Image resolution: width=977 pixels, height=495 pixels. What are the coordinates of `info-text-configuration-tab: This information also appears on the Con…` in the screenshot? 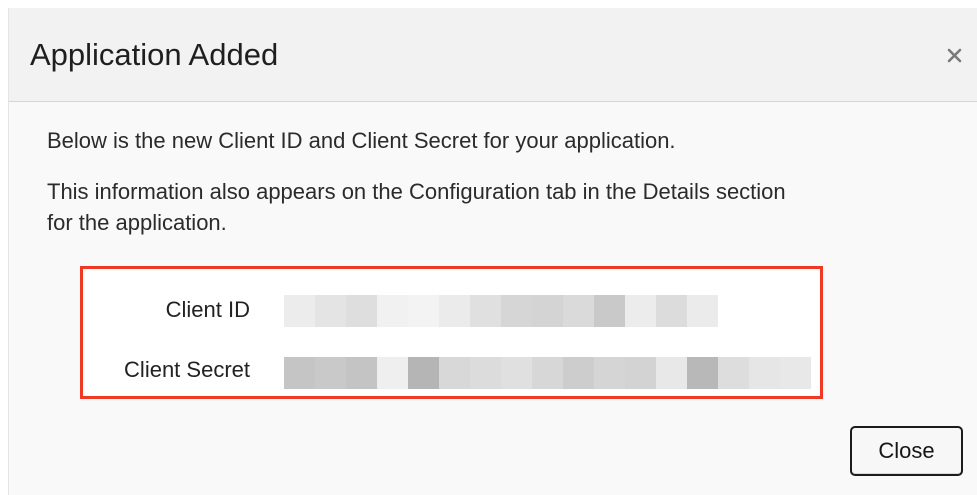 It's located at (416, 191).